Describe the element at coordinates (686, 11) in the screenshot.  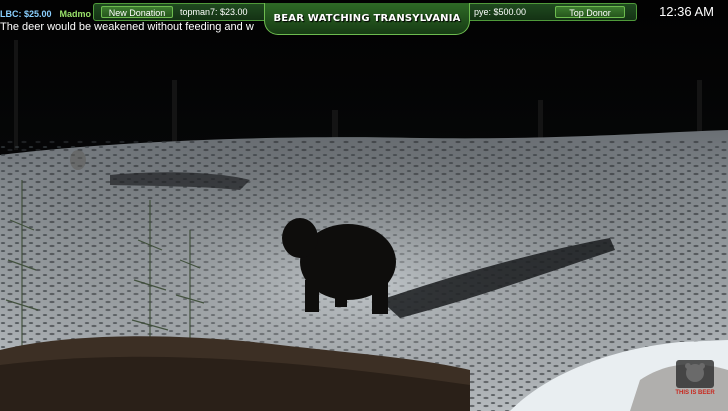
I see `clock: 12:36 AM` at that location.